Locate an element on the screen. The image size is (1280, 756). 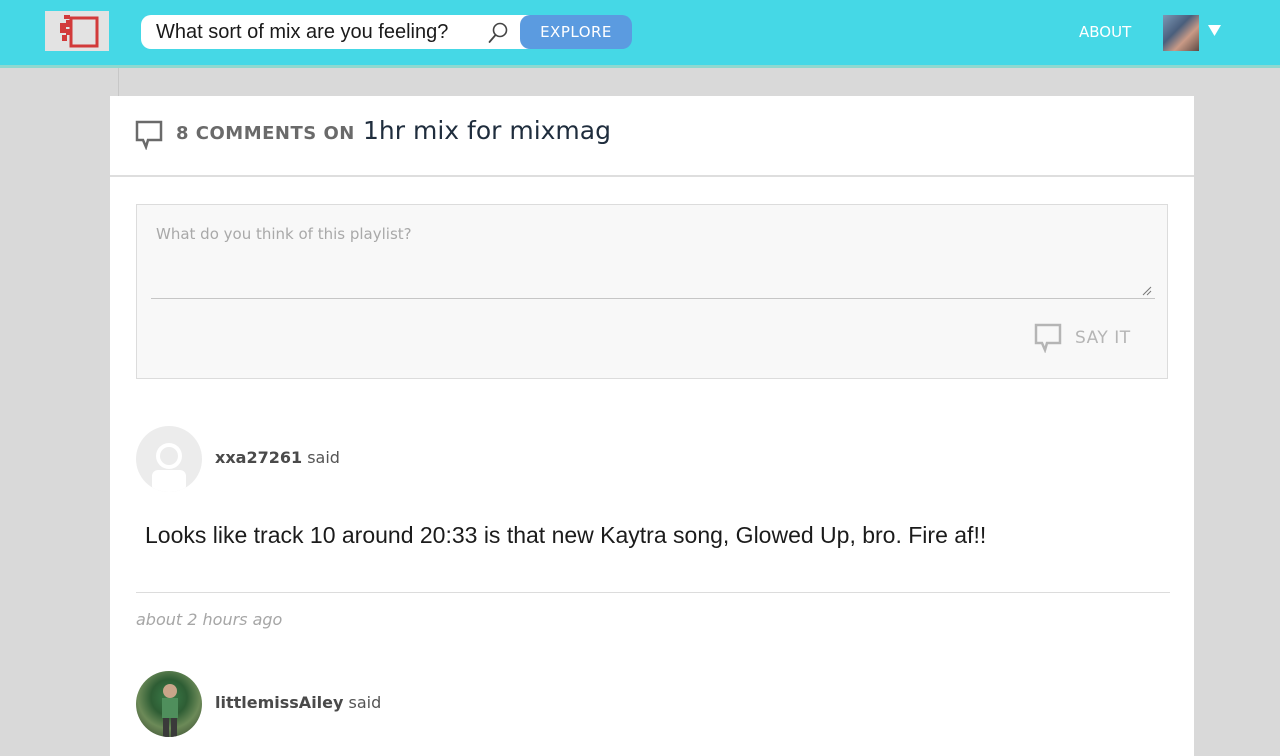
comment-textarea is located at coordinates (653, 259).